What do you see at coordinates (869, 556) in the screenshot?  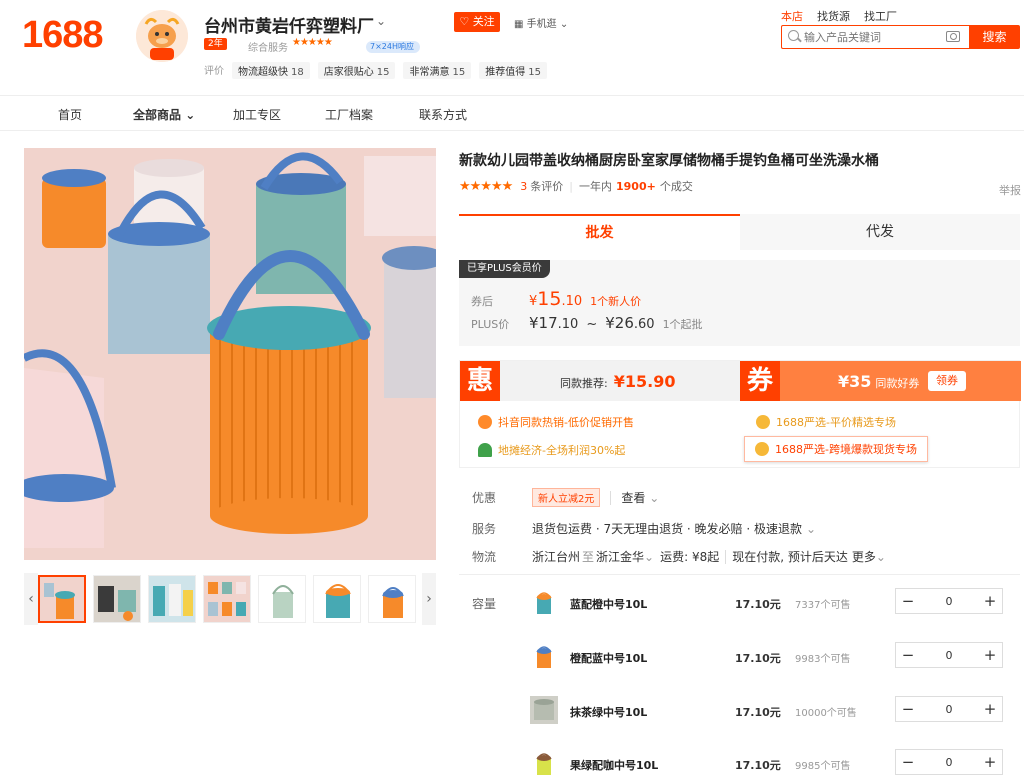 I see `logistics-more: 更多⌄` at bounding box center [869, 556].